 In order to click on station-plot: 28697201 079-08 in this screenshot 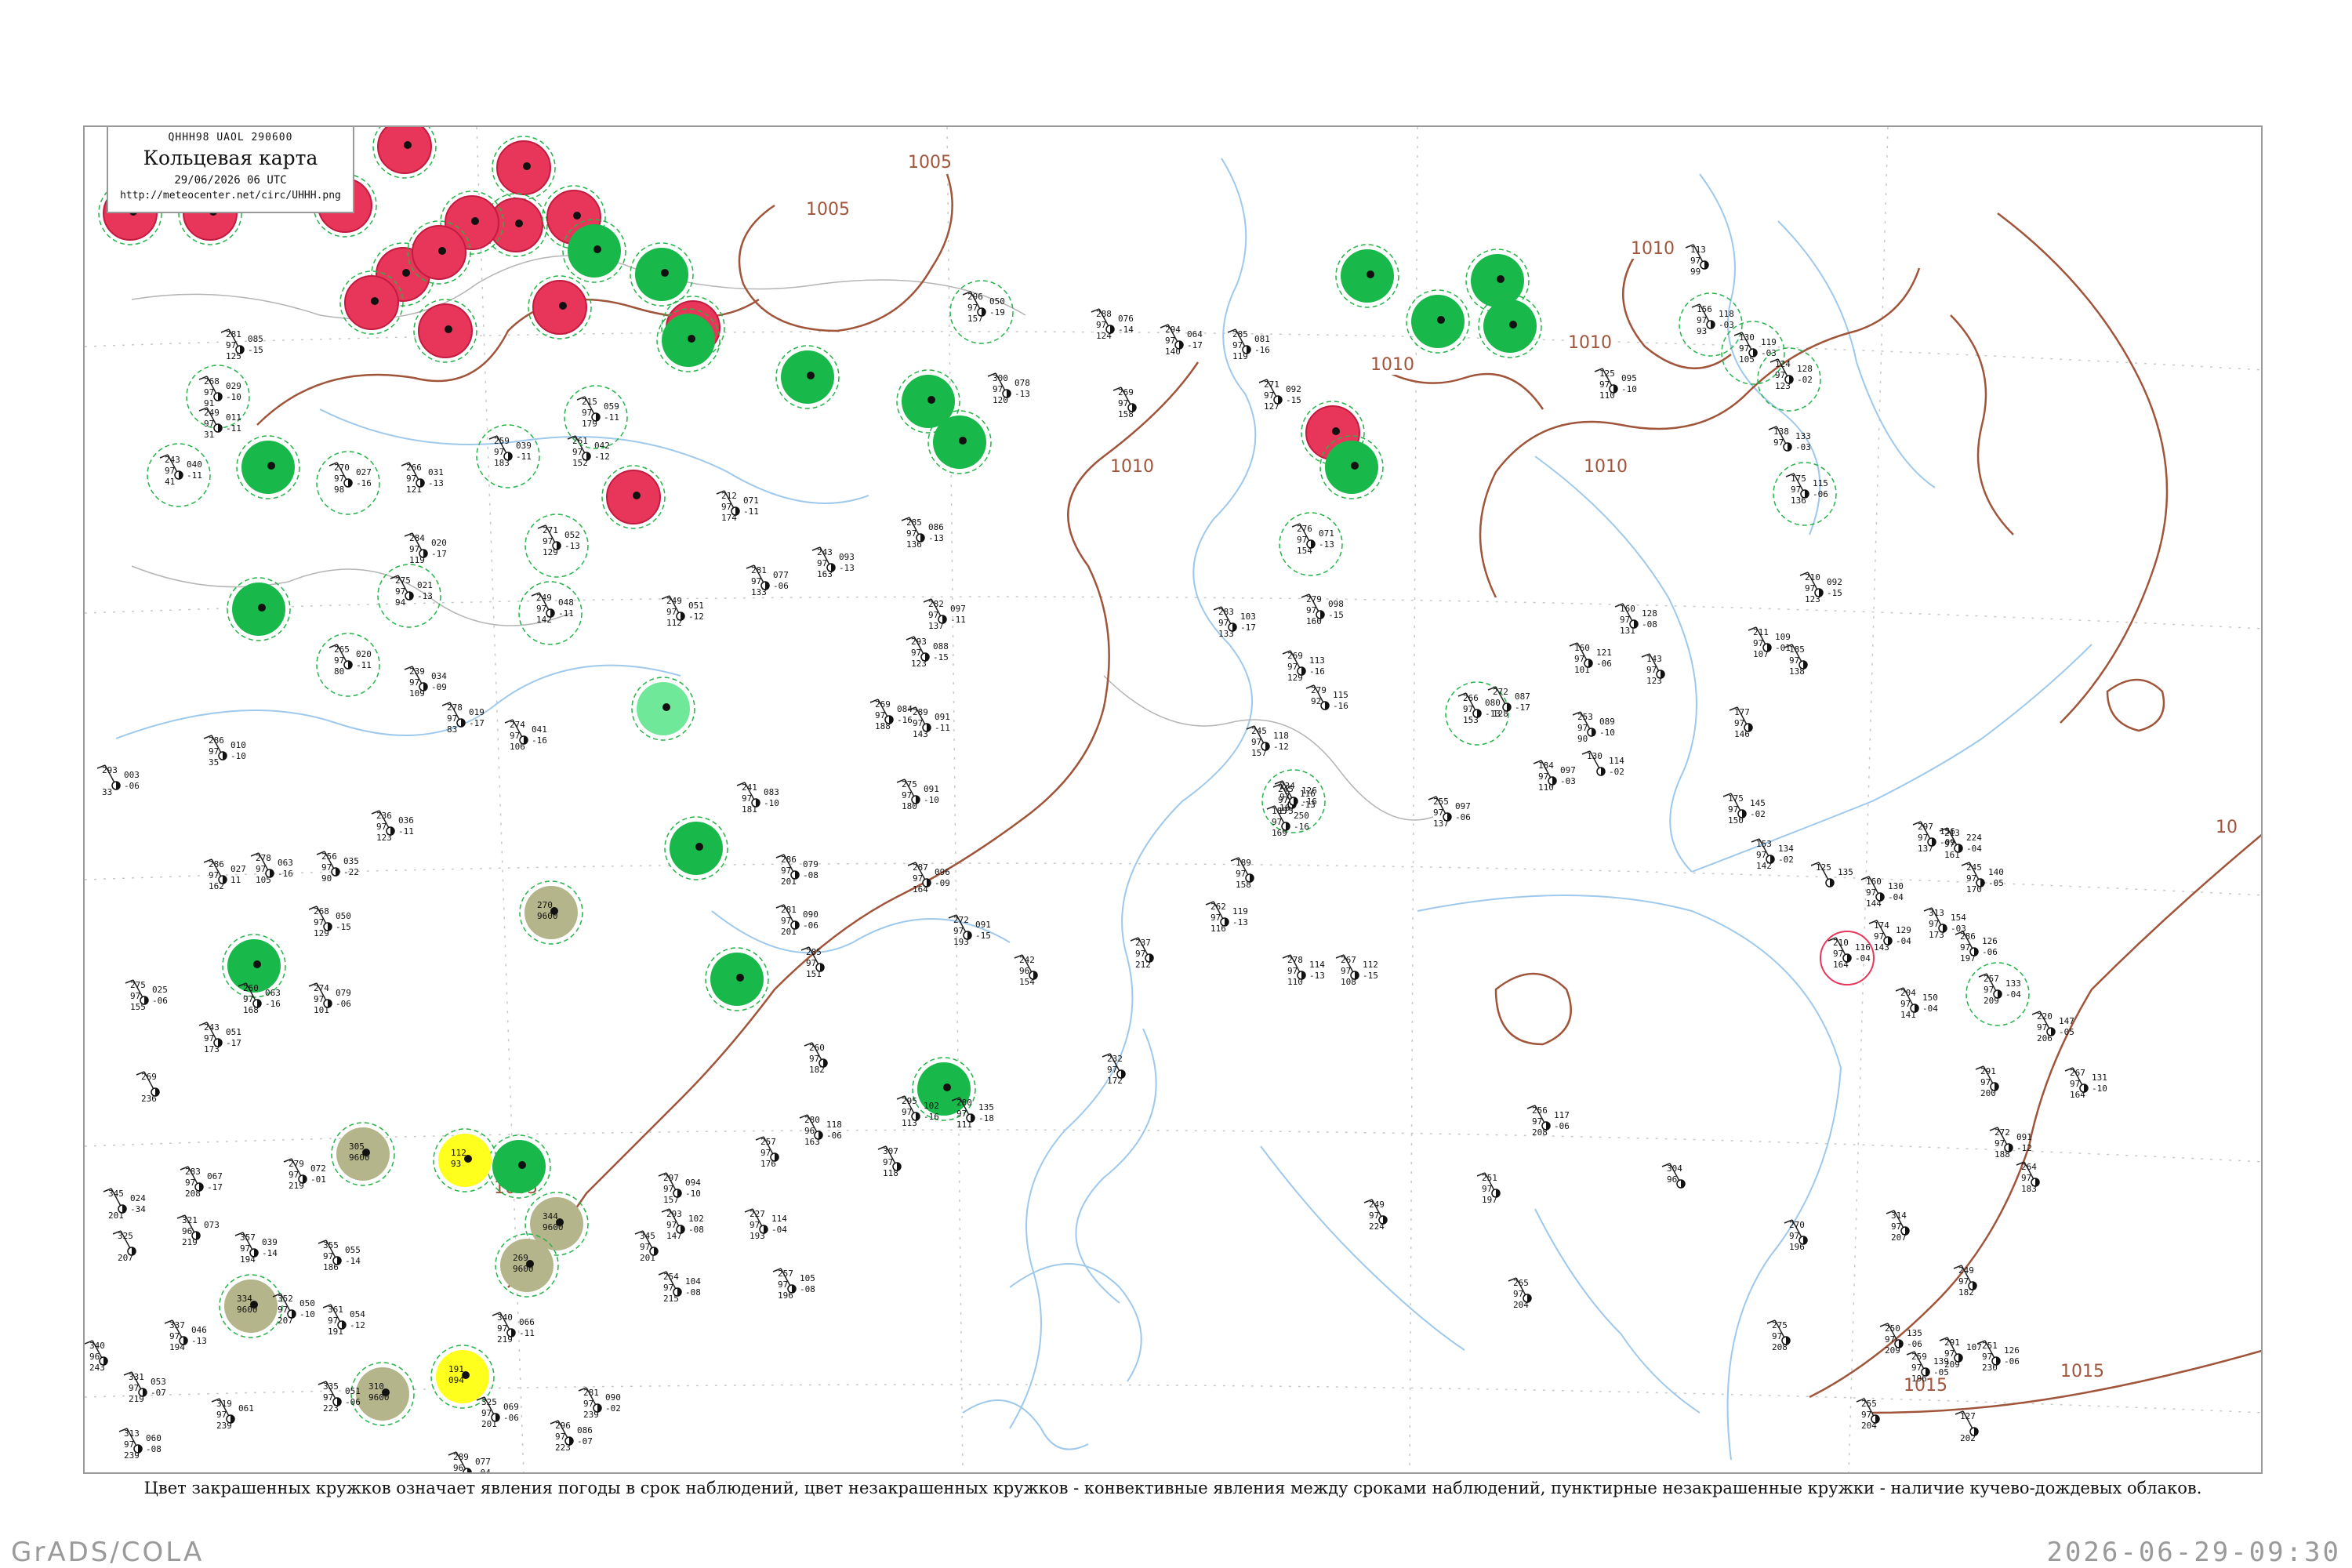, I will do `click(796, 870)`.